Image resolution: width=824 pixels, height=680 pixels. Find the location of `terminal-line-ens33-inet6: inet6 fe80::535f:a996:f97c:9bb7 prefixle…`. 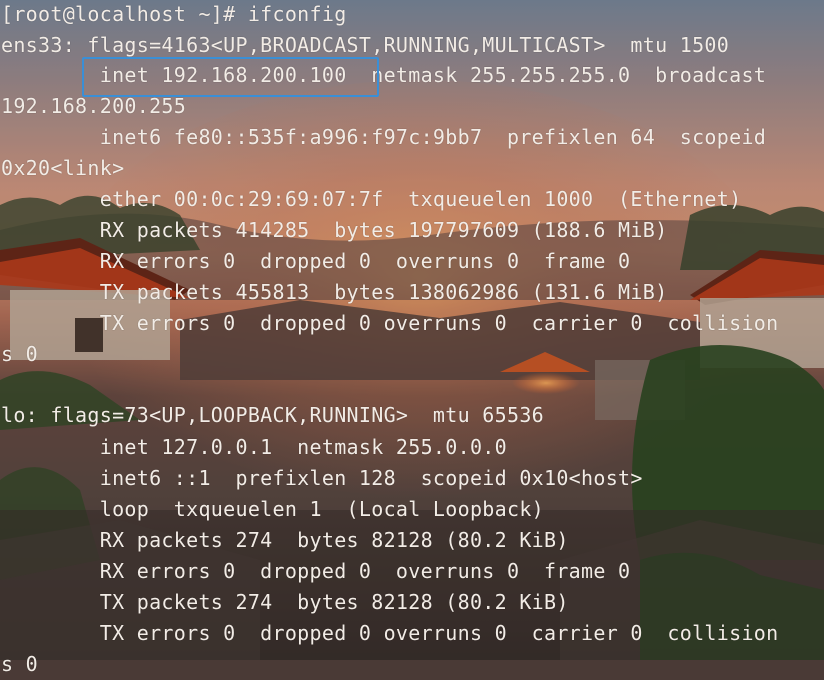

terminal-line-ens33-inet6: inet6 fe80::535f:a996:f97c:9bb7 prefixle… is located at coordinates (384, 137).